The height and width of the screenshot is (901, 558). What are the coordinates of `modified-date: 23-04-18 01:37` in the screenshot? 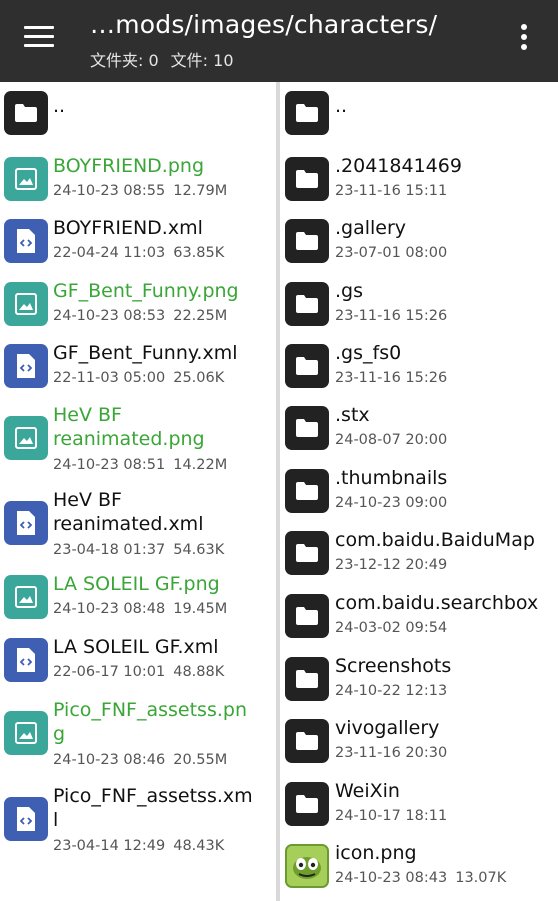 It's located at (109, 550).